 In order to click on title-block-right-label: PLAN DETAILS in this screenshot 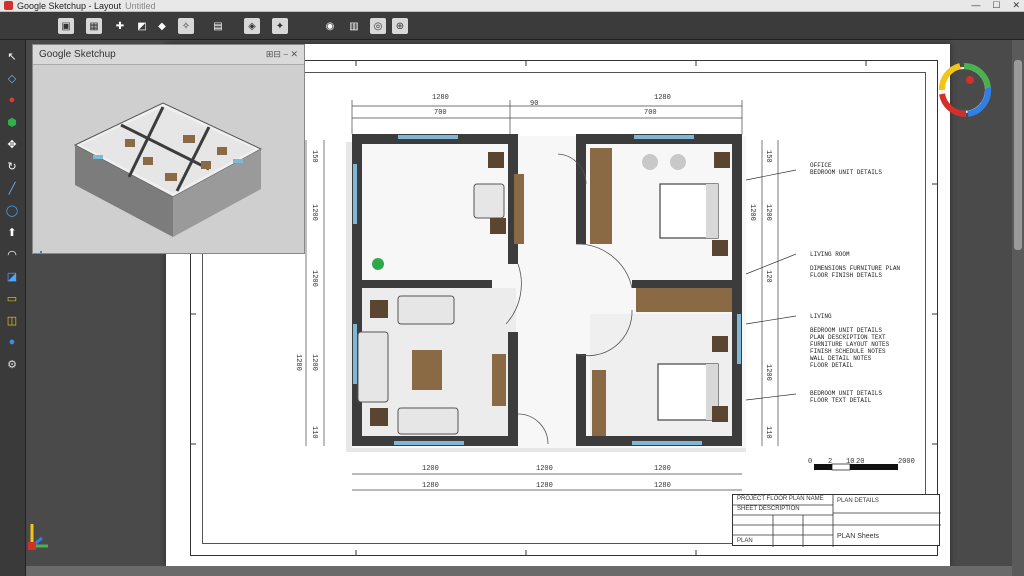, I will do `click(858, 501)`.